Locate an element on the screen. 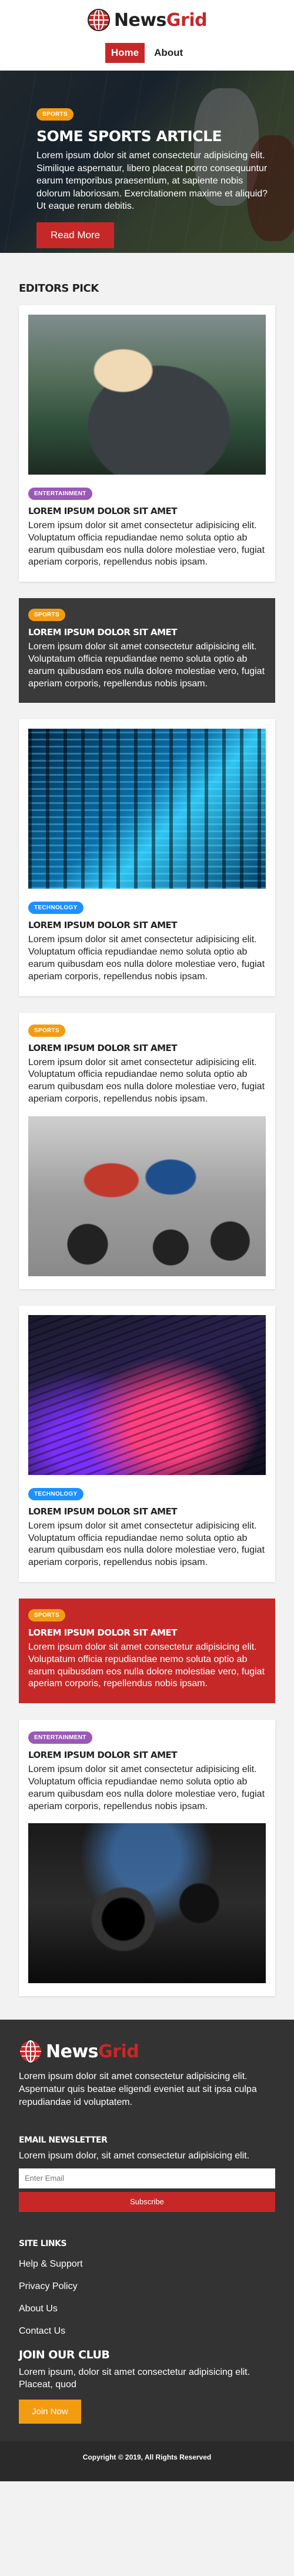  email-input is located at coordinates (147, 2178).